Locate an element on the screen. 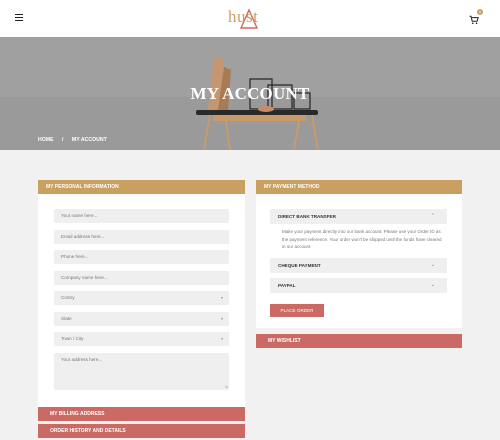 Image resolution: width=500 pixels, height=440 pixels. resize-handle-icon: ⇲ is located at coordinates (226, 387).